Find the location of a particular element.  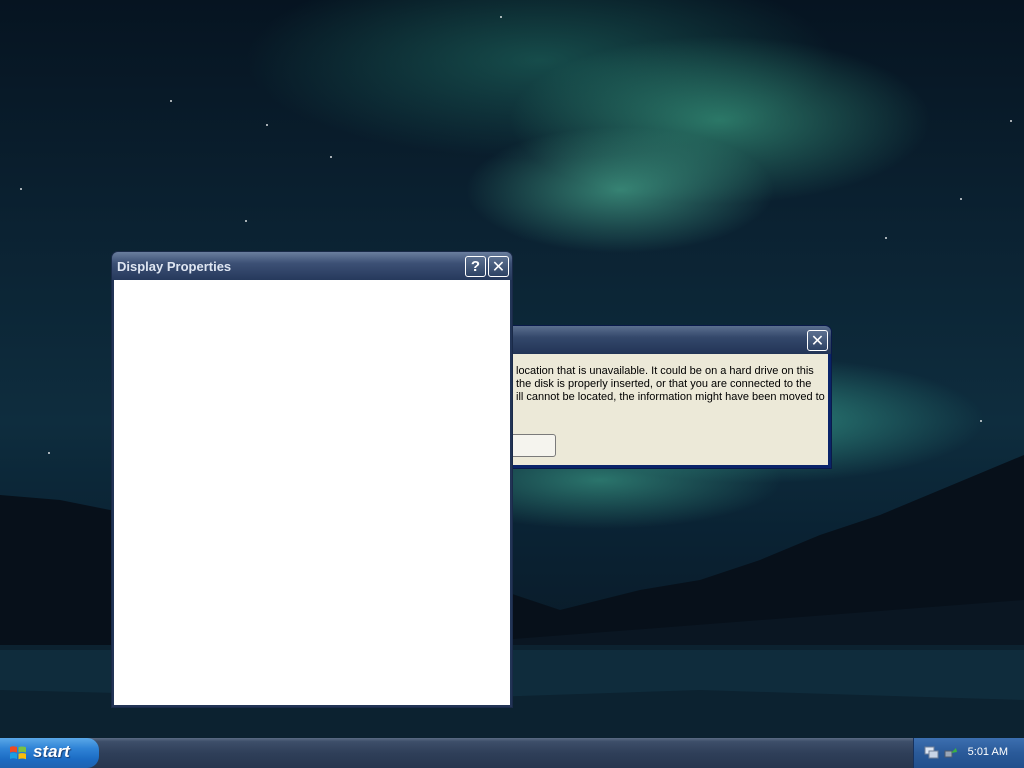

start-button: start is located at coordinates (49, 753).